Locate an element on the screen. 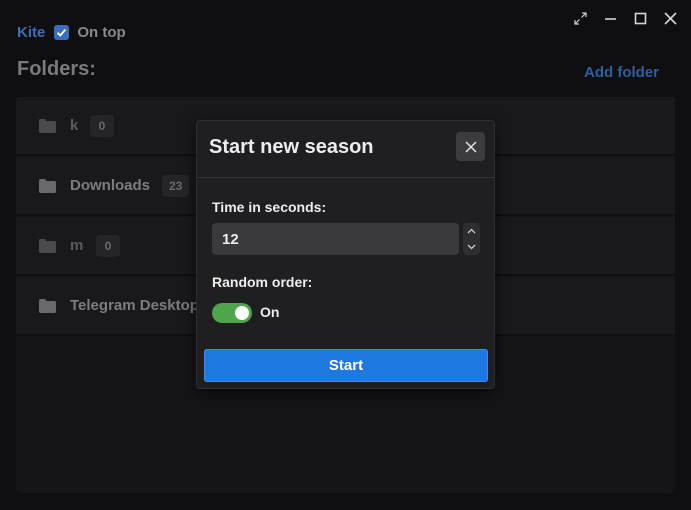  app-name: Kite is located at coordinates (31, 32).